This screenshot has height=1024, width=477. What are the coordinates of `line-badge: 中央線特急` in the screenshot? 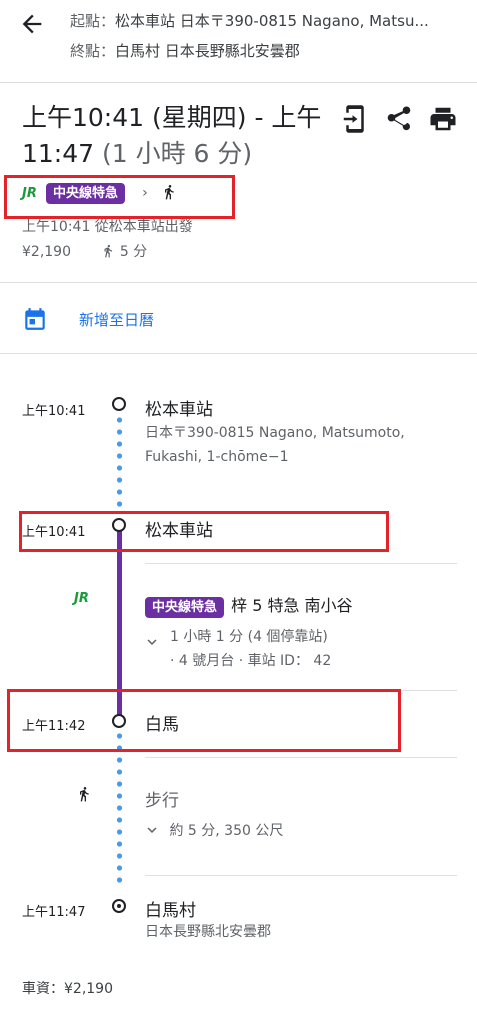 It's located at (185, 607).